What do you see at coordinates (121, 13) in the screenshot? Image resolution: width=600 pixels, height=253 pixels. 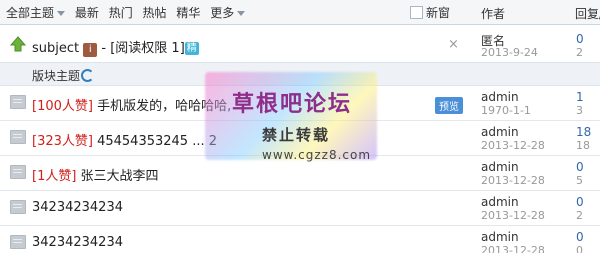 I see `filter-hot: 热门` at bounding box center [121, 13].